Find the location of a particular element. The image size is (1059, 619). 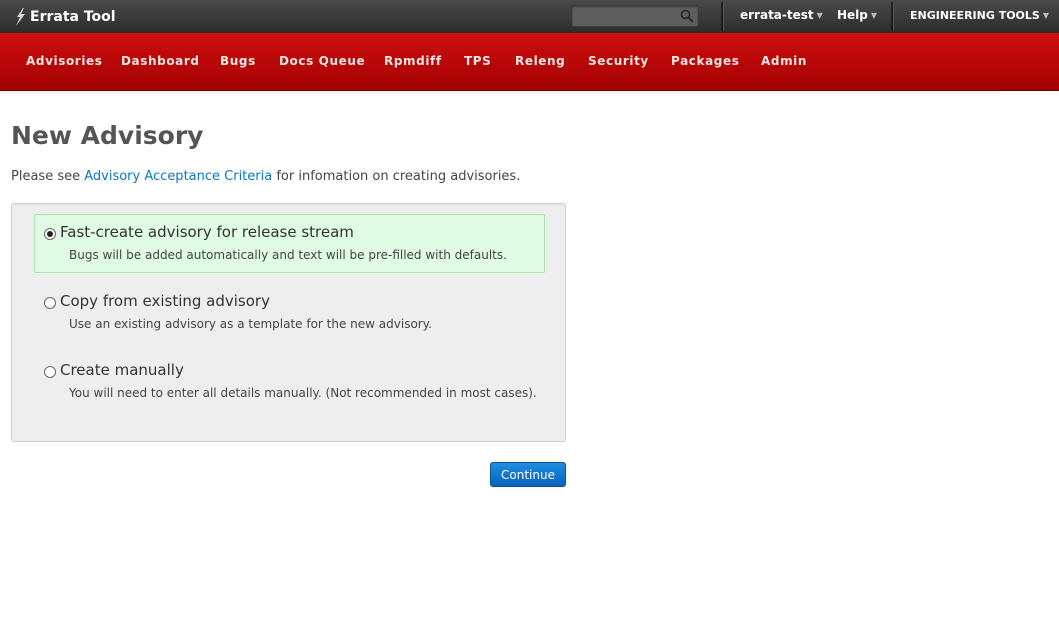

engineering-tools-label: ENGINEERING TOOLS is located at coordinates (975, 15).